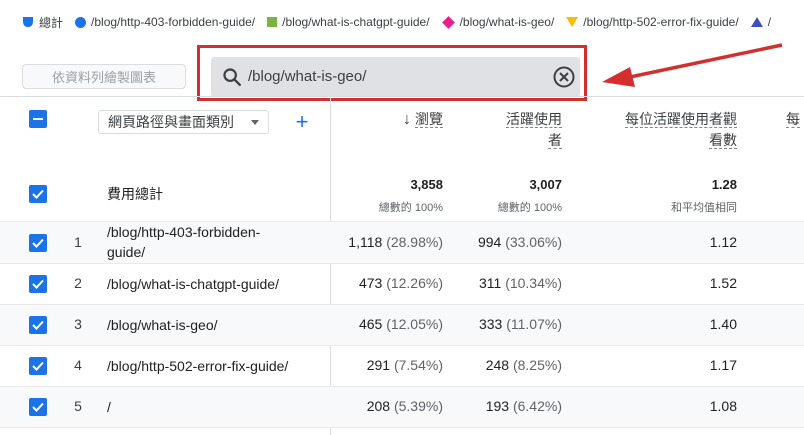 Image resolution: width=804 pixels, height=435 pixels. I want to click on row-views: 291 (7.54%), so click(386, 365).